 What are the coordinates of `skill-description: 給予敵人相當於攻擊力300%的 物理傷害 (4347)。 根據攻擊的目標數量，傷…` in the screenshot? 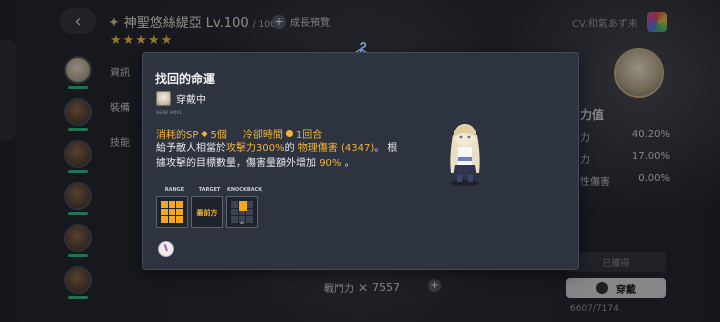 It's located at (277, 156).